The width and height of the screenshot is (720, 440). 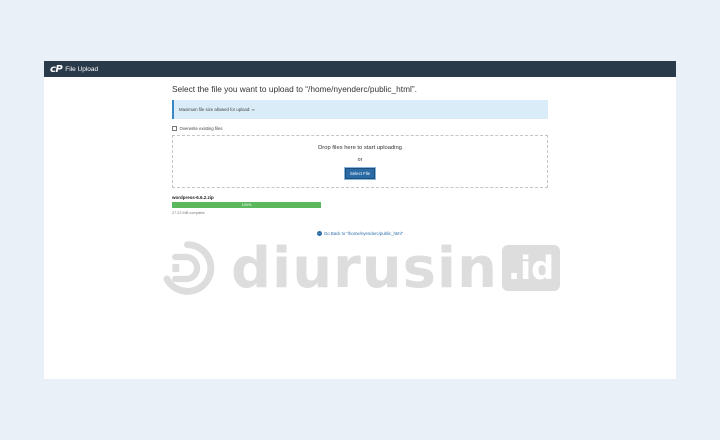 I want to click on overwrite-checkbox, so click(x=174, y=128).